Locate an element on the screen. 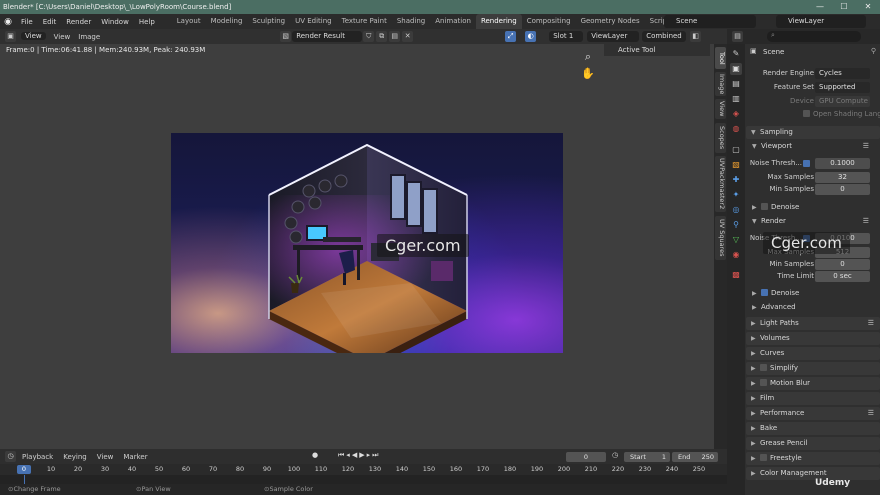  timeline-track-area is located at coordinates (363, 479).